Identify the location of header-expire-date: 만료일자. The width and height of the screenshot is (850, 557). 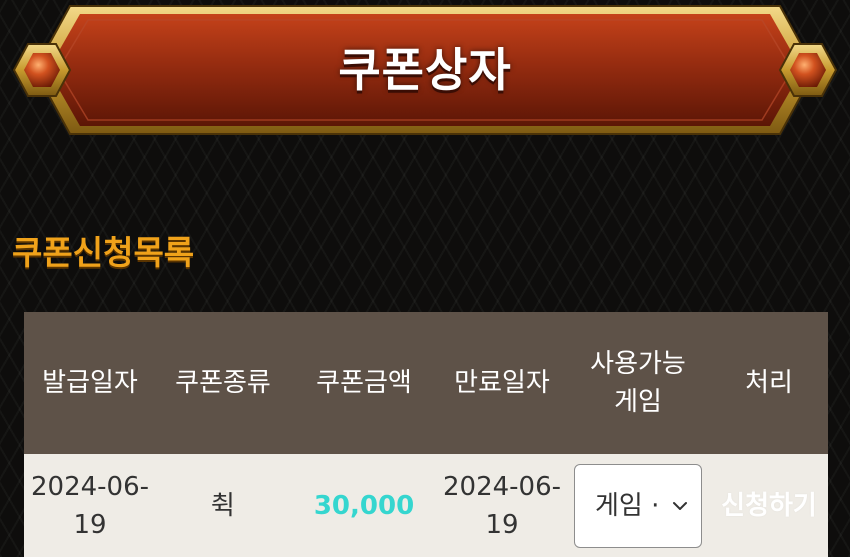
(502, 383).